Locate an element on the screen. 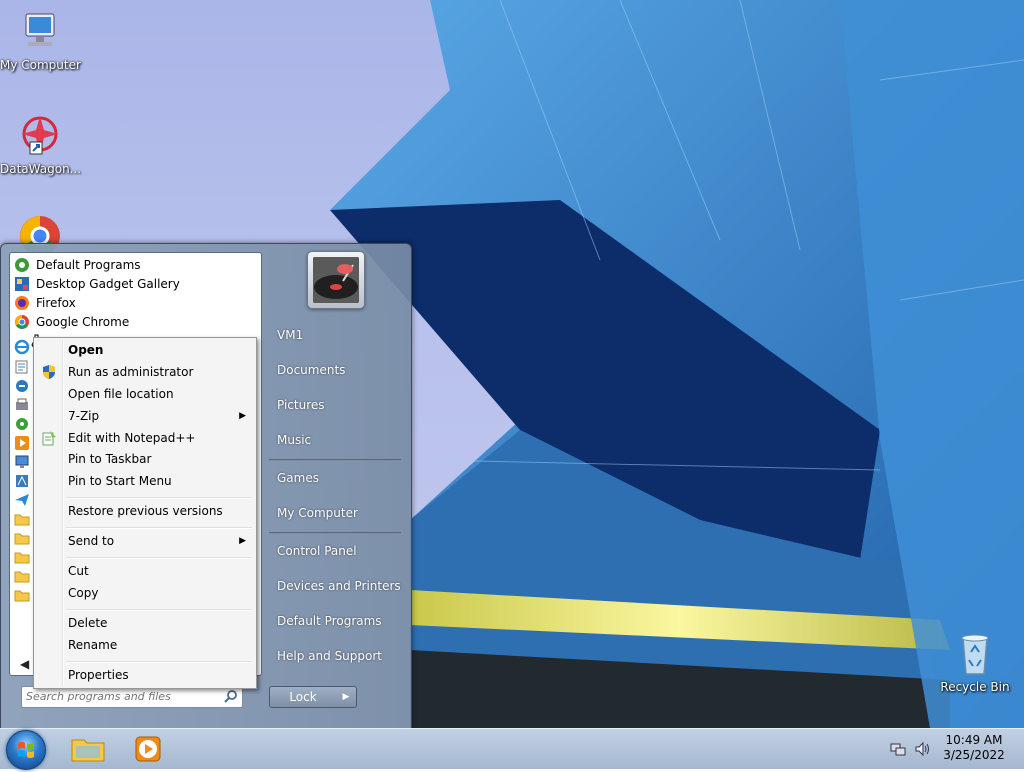 This screenshot has width=1024, height=772. program-item-default-programs: Default Programs is located at coordinates (134, 264).